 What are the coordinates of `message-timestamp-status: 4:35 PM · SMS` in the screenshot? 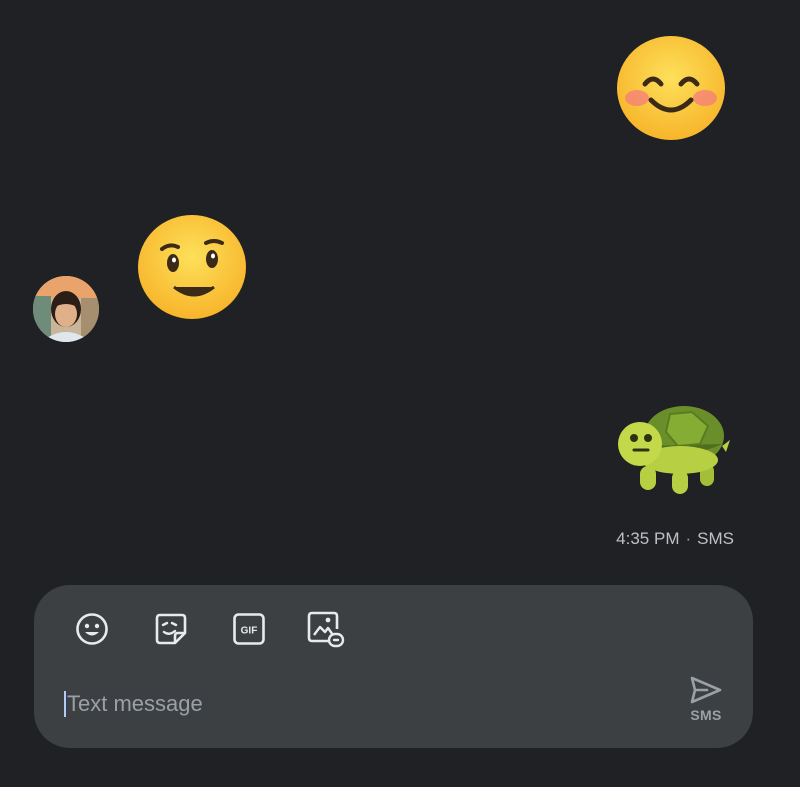 It's located at (675, 539).